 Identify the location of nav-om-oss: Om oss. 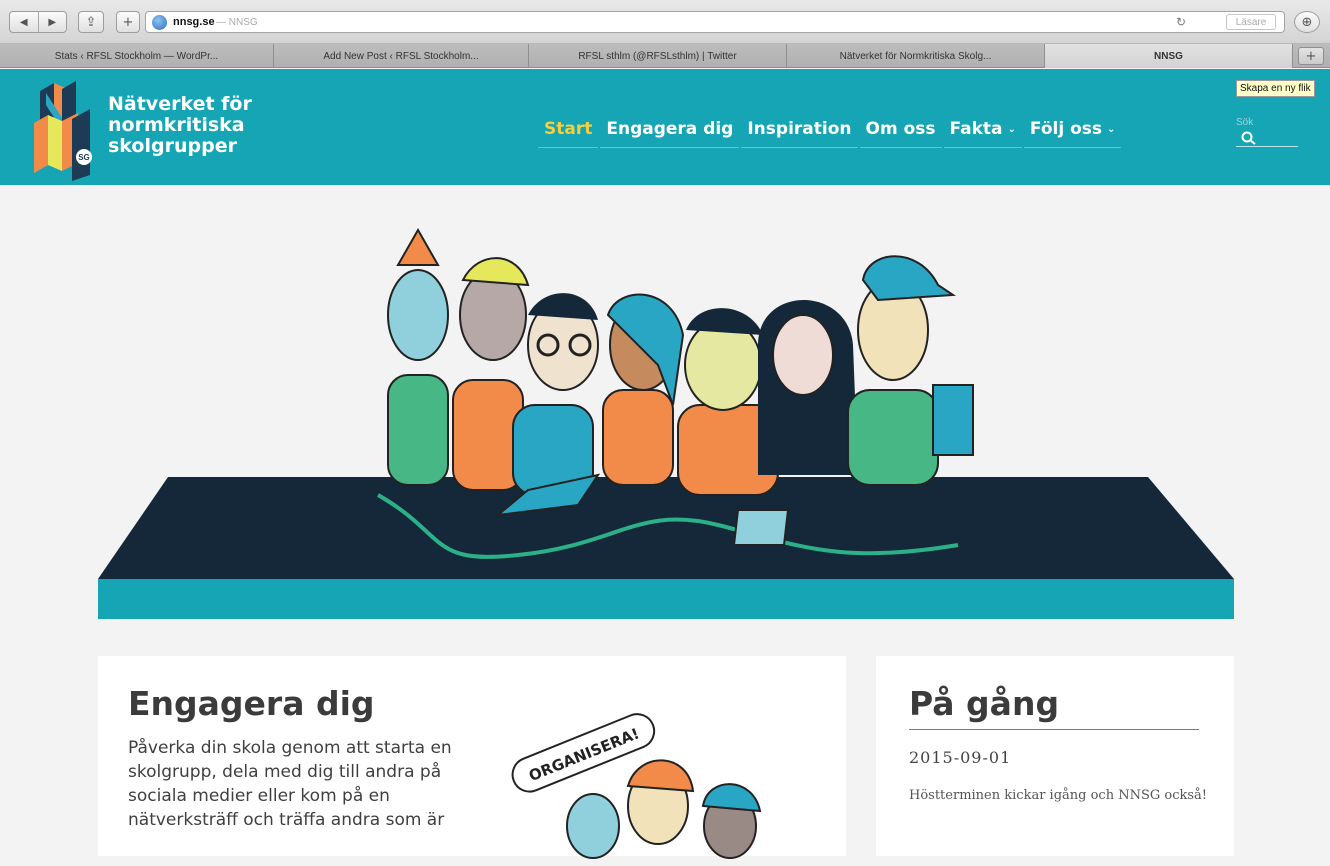
(900, 133).